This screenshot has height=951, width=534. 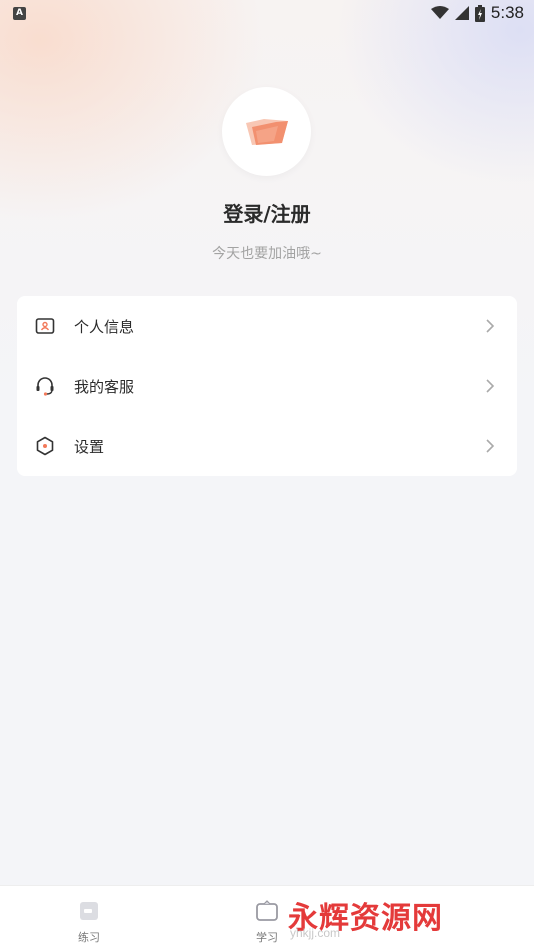 I want to click on practice-icon, so click(x=89, y=911).